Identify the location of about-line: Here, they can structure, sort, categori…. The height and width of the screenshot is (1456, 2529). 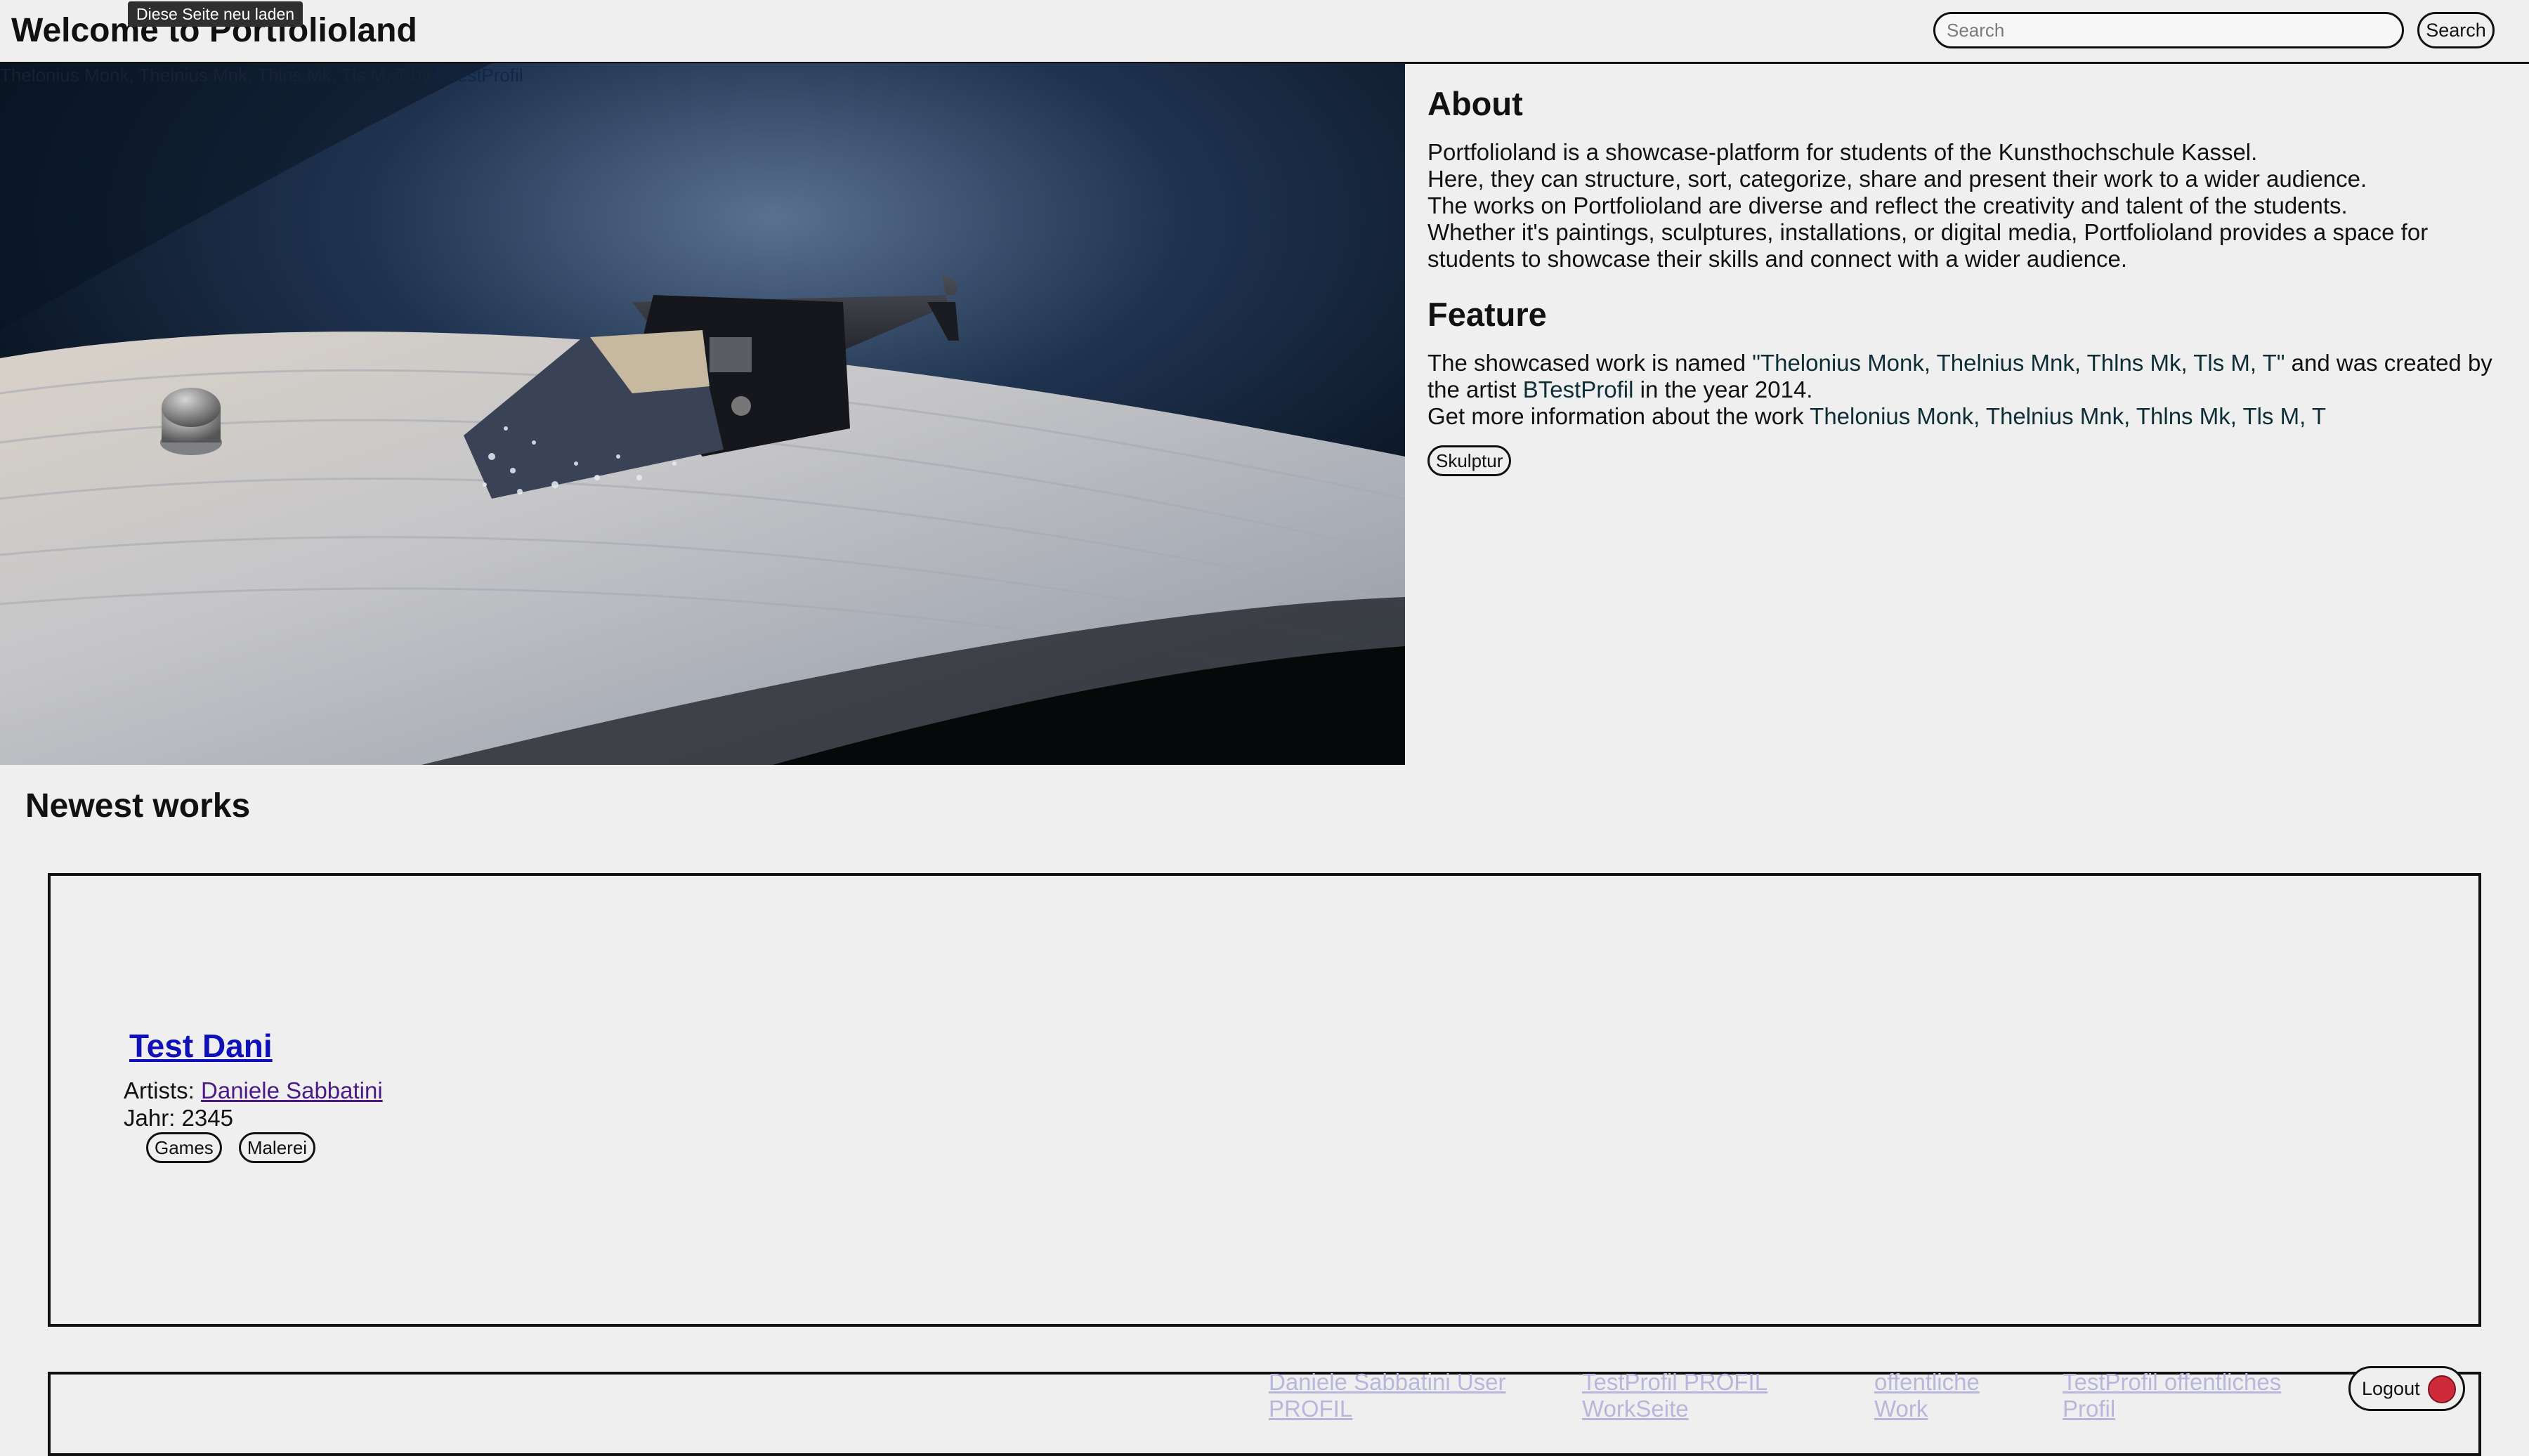
(1897, 179).